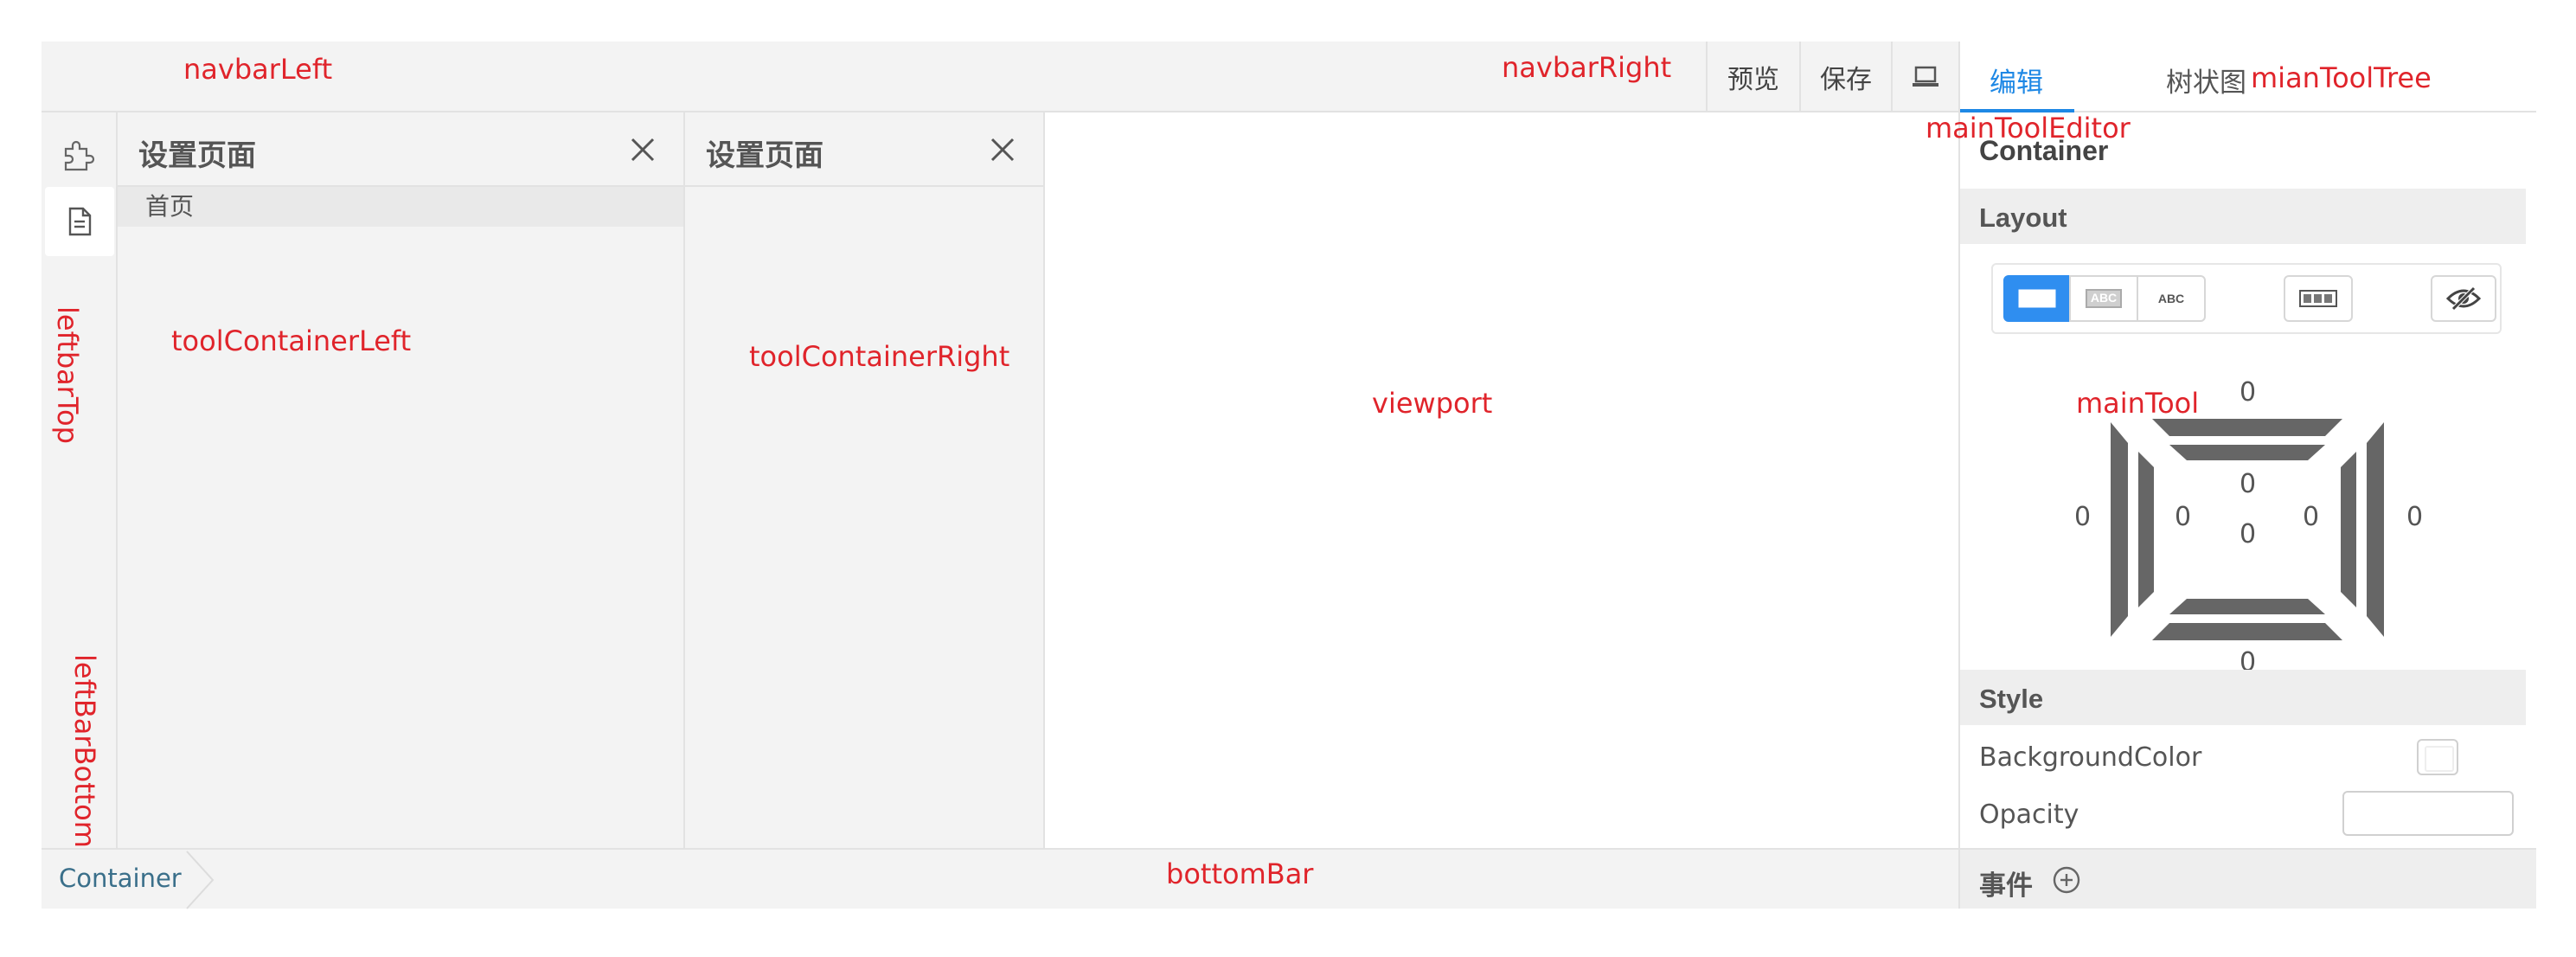 The height and width of the screenshot is (957, 2576). What do you see at coordinates (2119, 529) in the screenshot?
I see `margin-left-edge` at bounding box center [2119, 529].